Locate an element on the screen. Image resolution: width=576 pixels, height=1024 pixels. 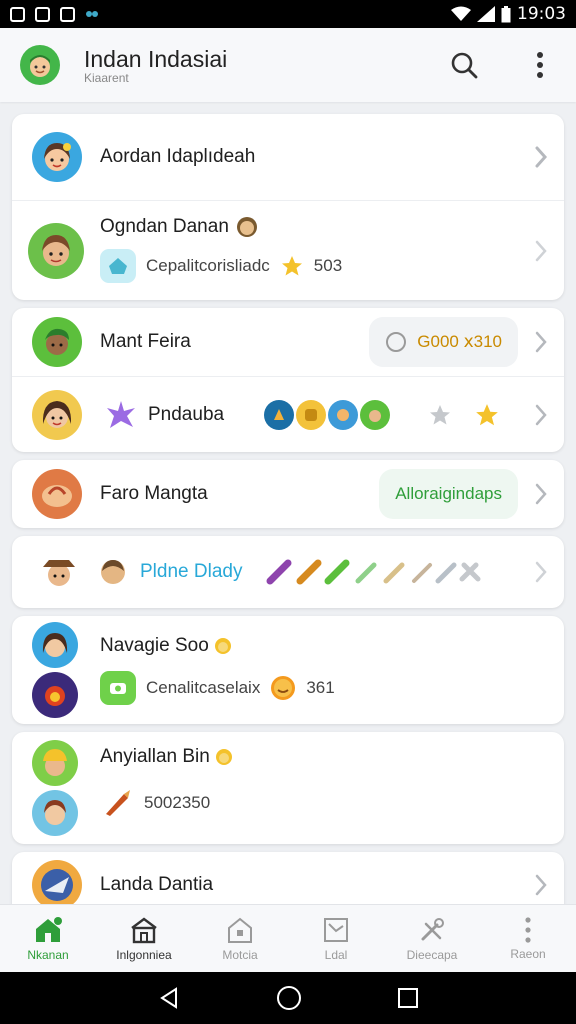
list-item: Pldne Dlady is located at coordinates (288, 572).